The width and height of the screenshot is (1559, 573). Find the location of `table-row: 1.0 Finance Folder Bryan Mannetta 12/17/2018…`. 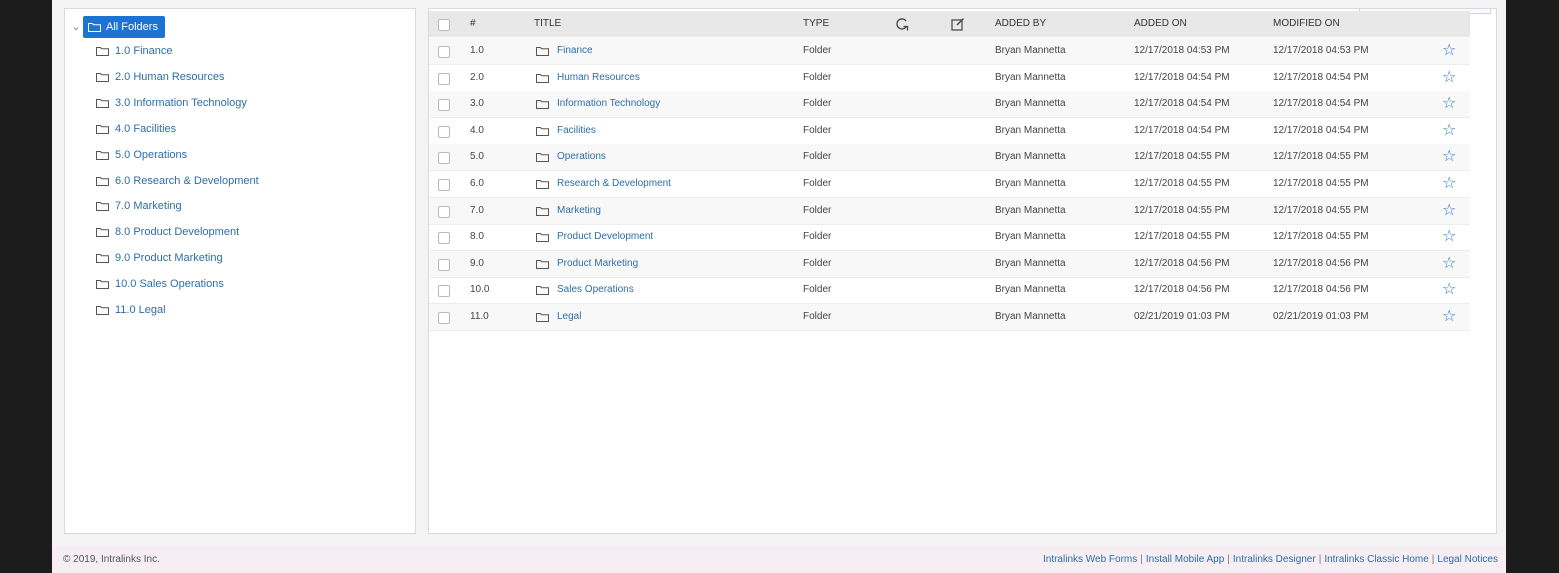

table-row: 1.0 Finance Folder Bryan Mannetta 12/17/2018… is located at coordinates (949, 51).